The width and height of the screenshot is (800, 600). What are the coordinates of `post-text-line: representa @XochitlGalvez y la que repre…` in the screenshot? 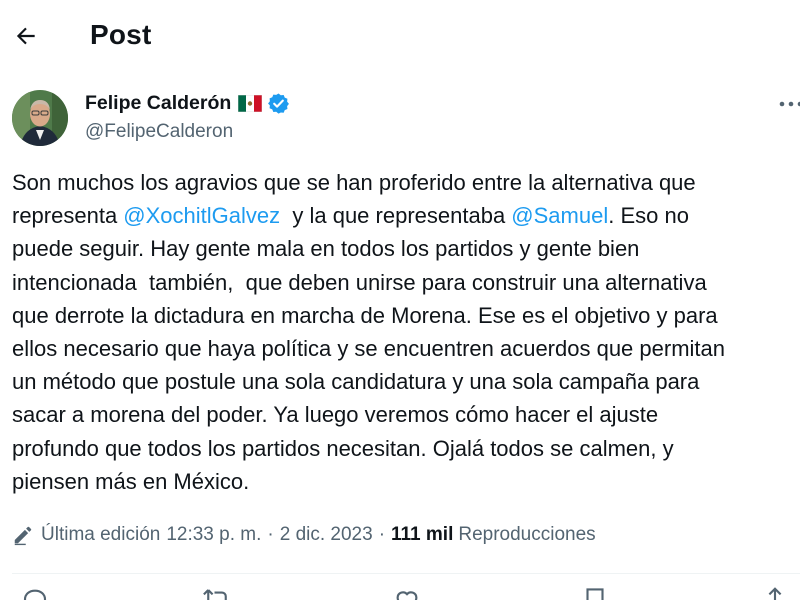 It's located at (406, 215).